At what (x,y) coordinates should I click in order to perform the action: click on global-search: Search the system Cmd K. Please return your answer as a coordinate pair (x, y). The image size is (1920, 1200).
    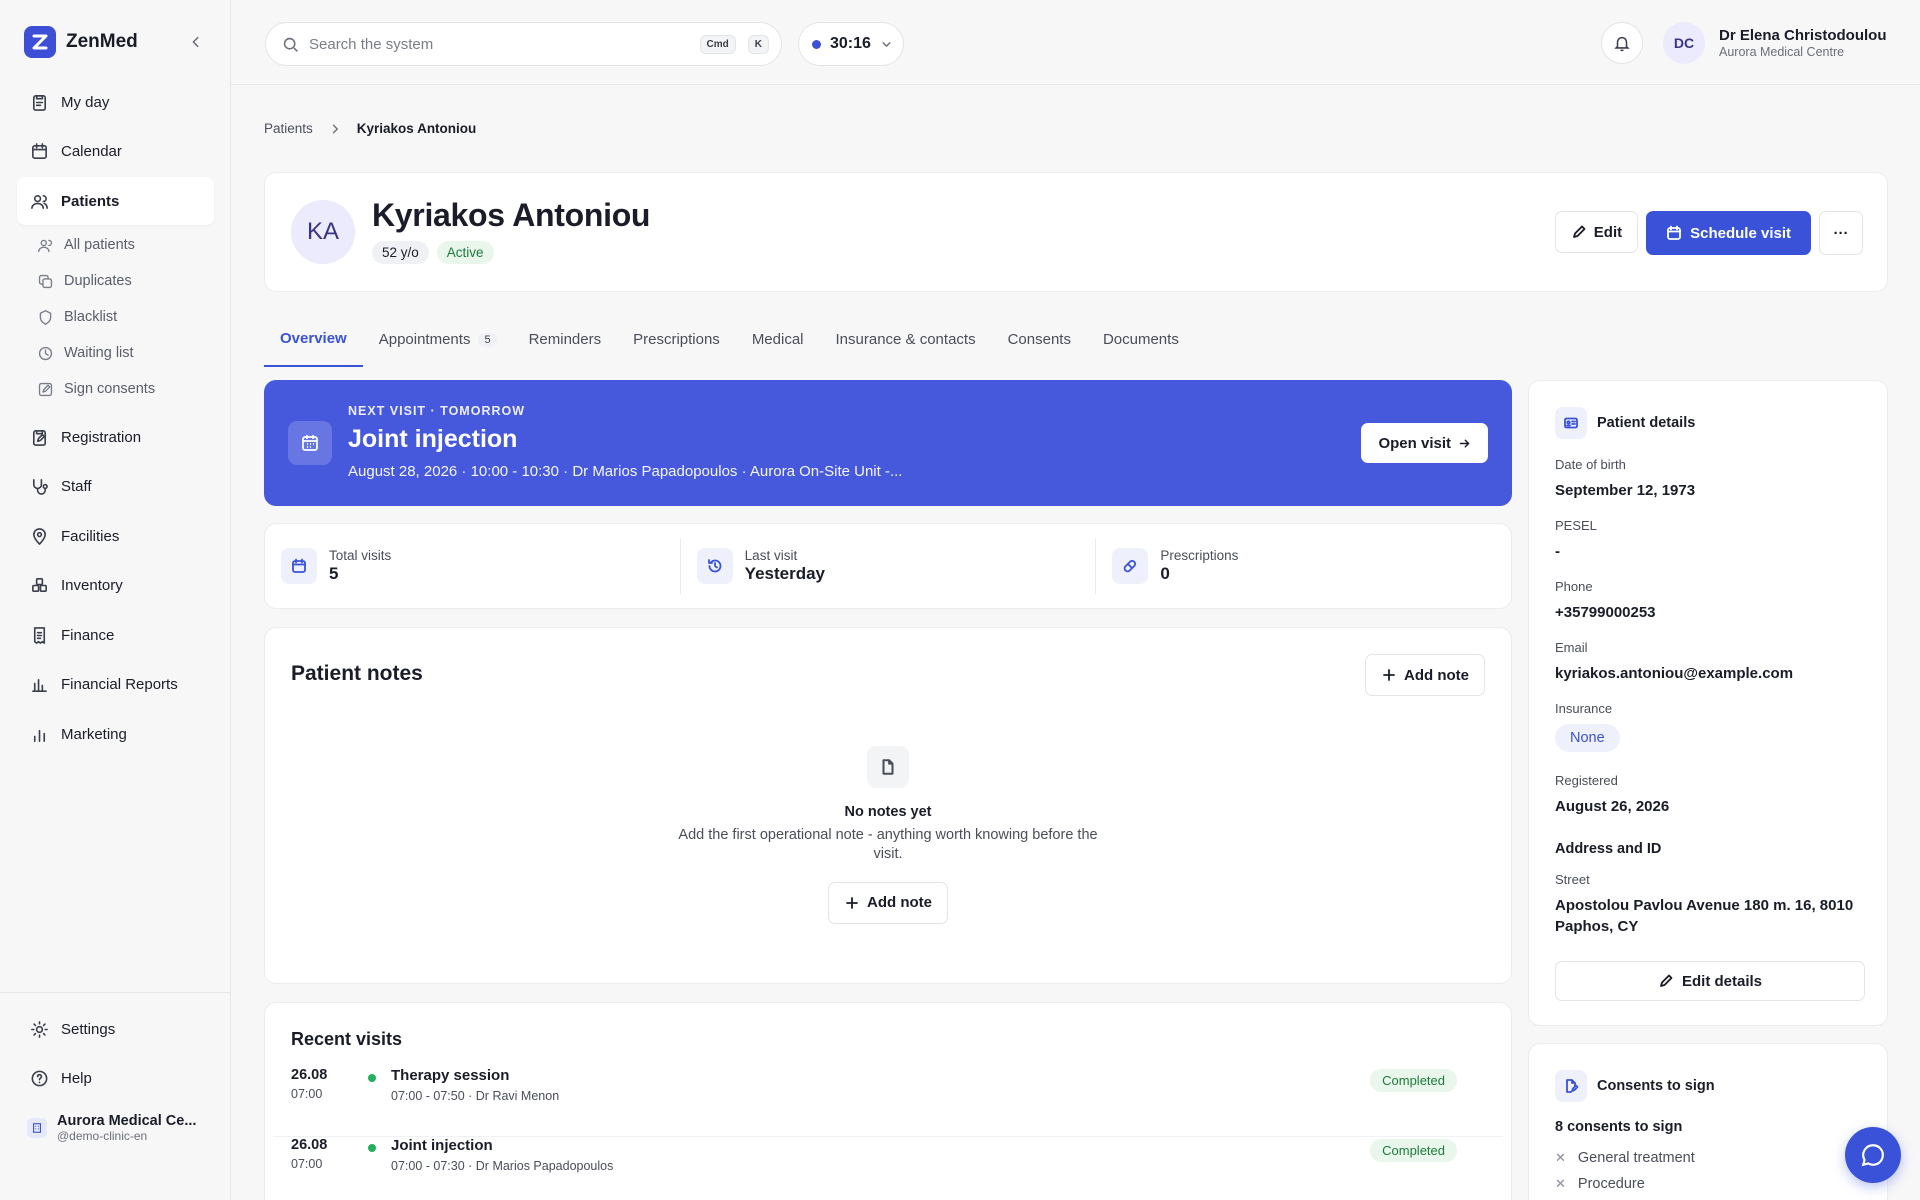
    Looking at the image, I should click on (523, 44).